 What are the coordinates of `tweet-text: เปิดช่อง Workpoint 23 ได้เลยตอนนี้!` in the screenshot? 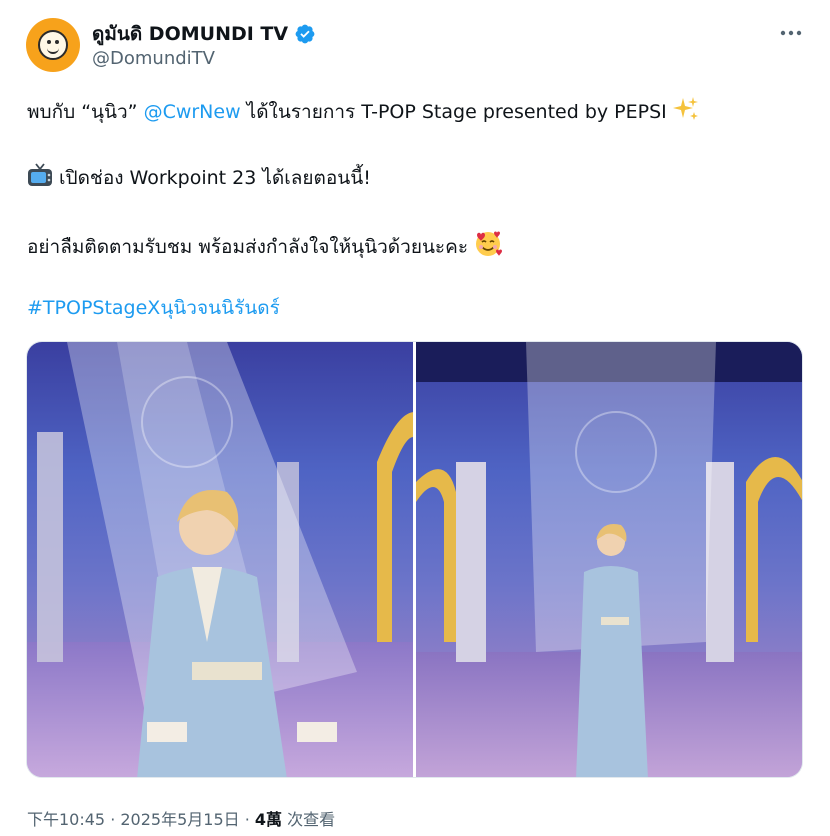 It's located at (212, 178).